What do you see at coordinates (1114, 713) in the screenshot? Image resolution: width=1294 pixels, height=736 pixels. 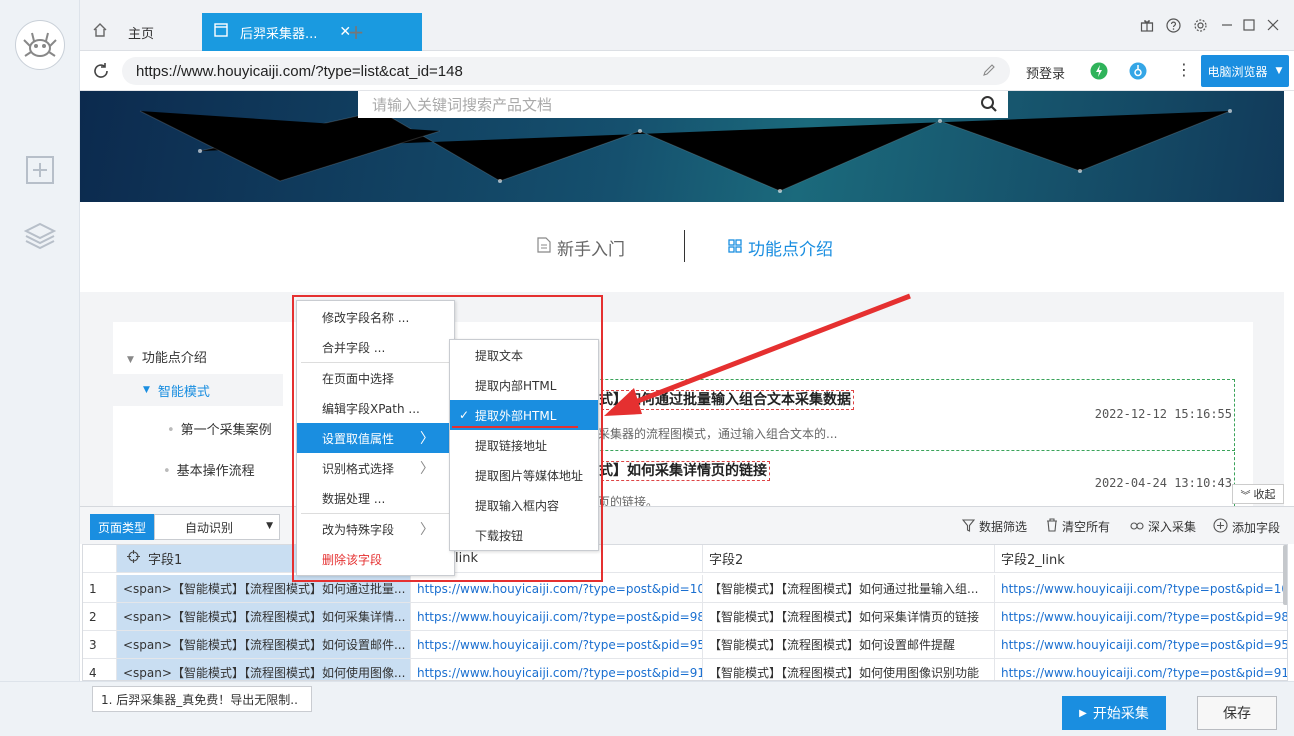 I see `start-collect-button: ▶ 开始采集` at bounding box center [1114, 713].